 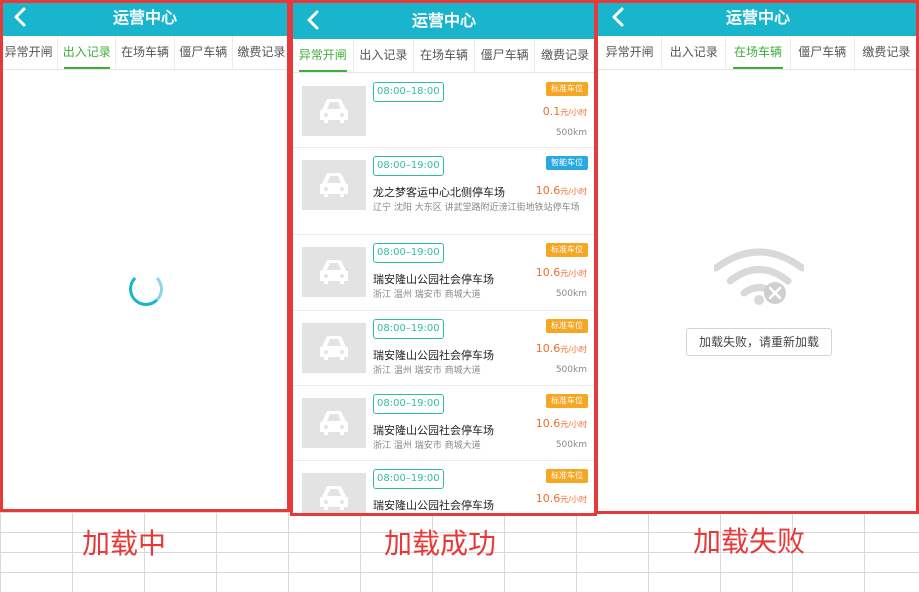 I want to click on caption-loading: 加载中, so click(x=124, y=543).